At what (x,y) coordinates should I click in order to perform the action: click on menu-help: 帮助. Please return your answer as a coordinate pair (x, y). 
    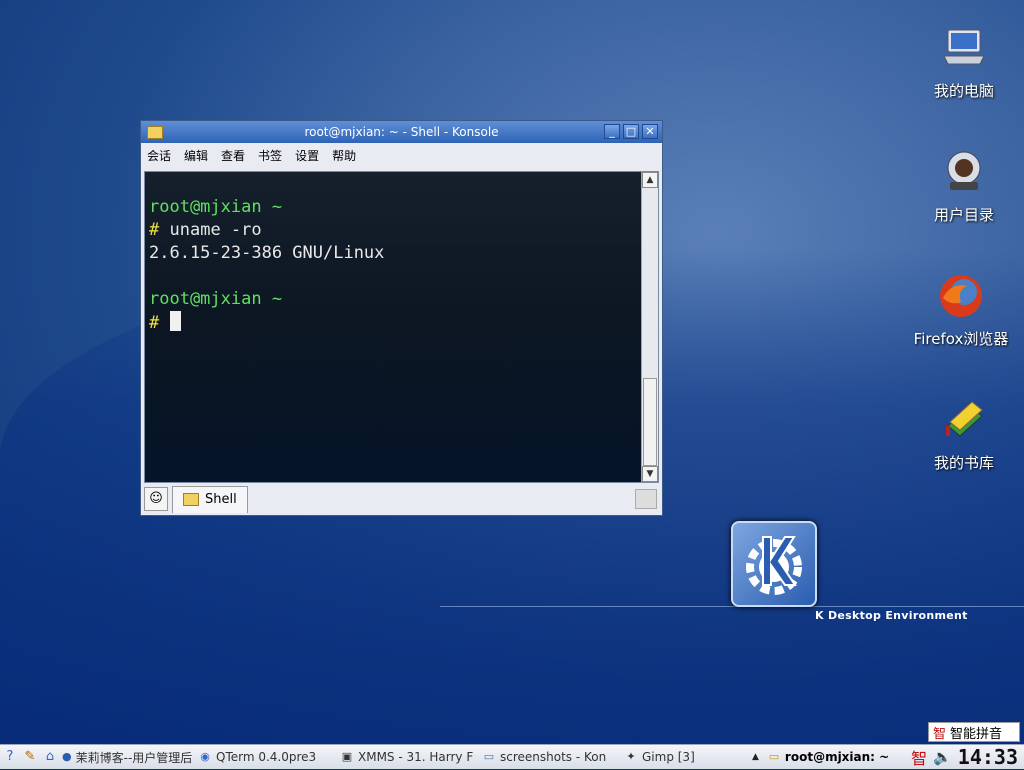
    Looking at the image, I should click on (344, 155).